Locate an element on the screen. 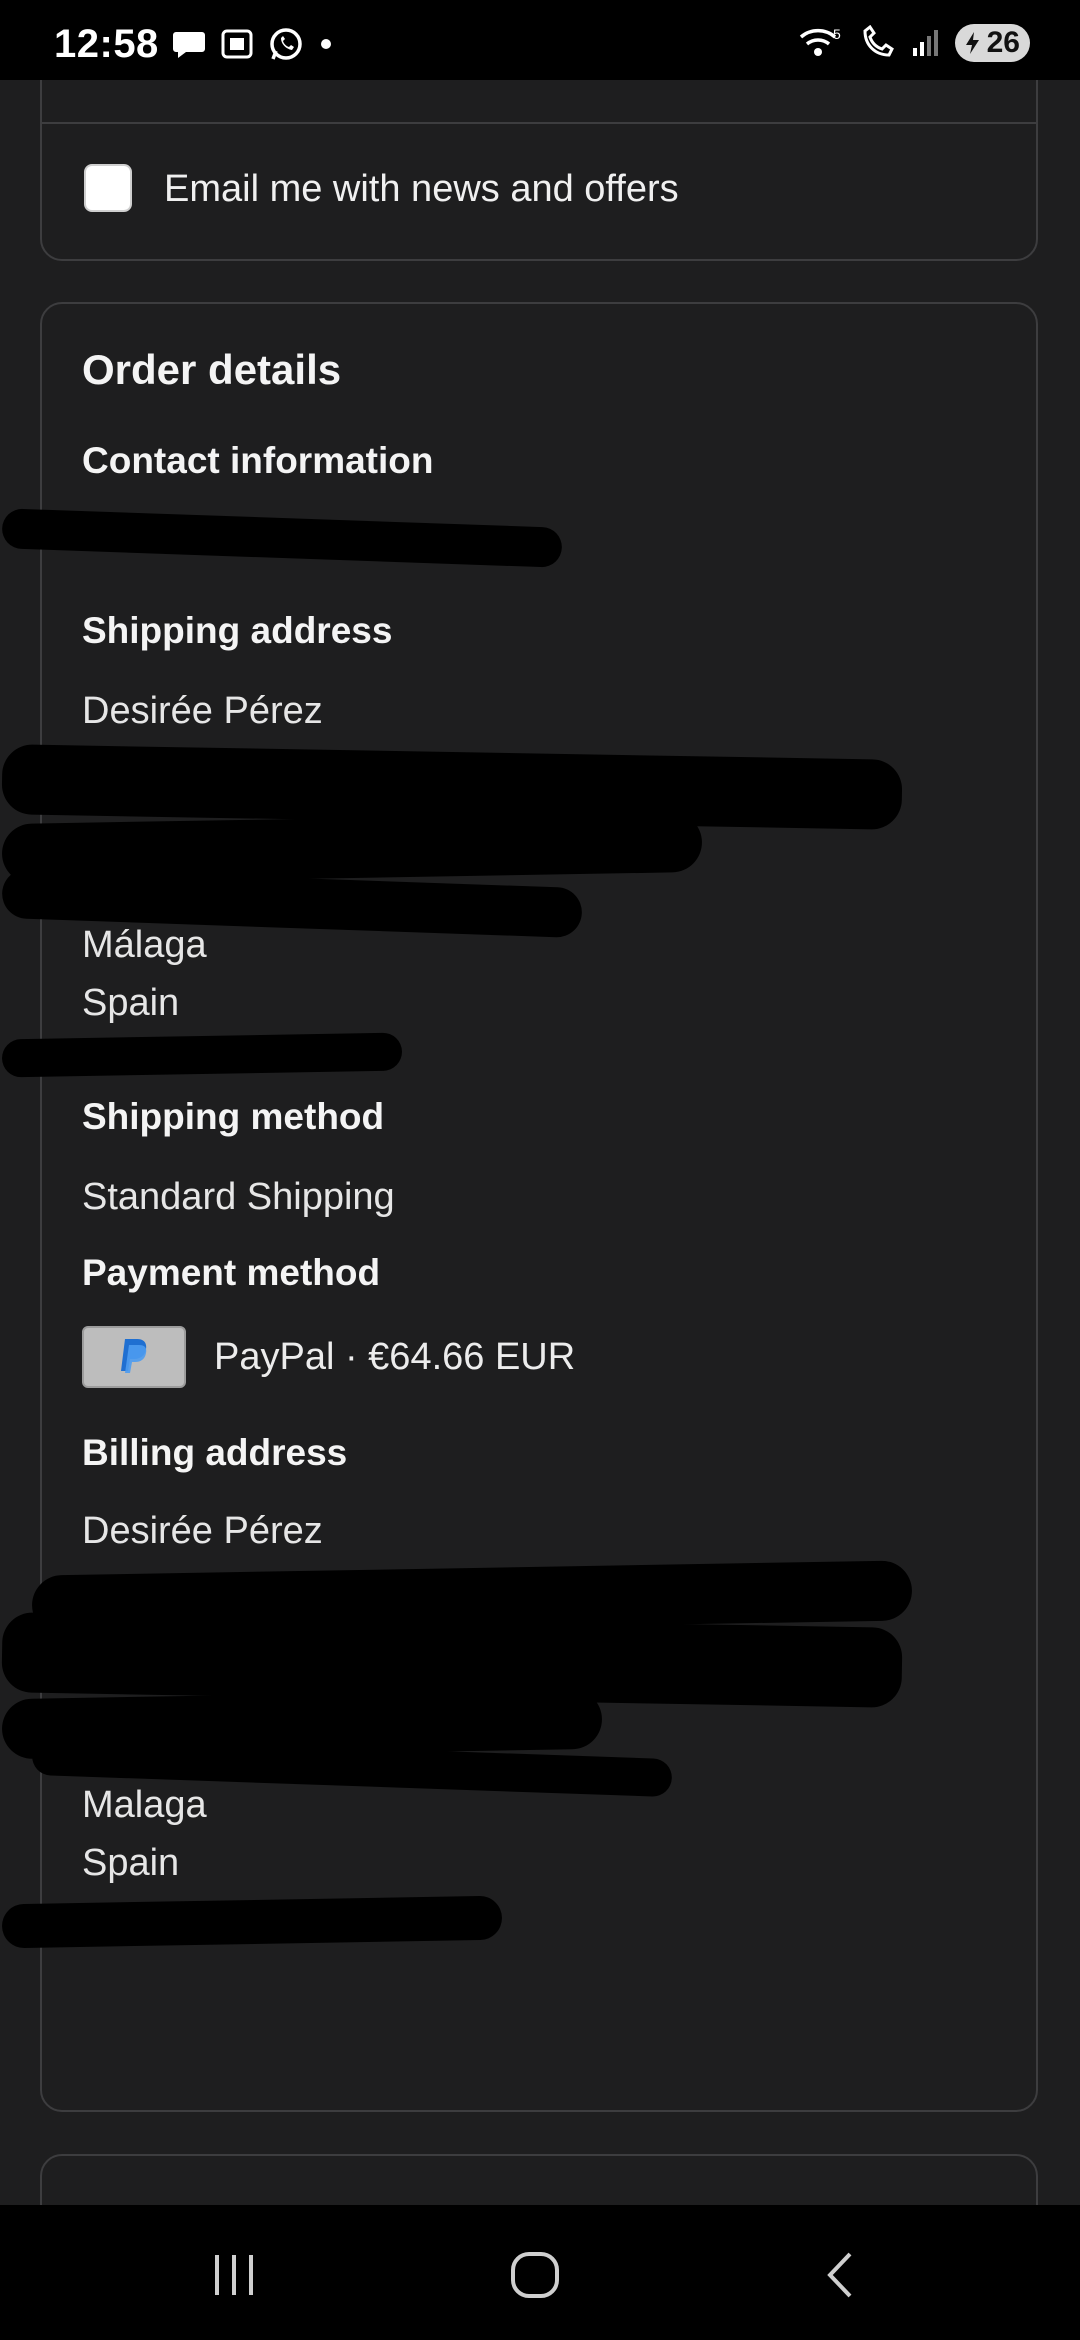  home-icon is located at coordinates (535, 2275).